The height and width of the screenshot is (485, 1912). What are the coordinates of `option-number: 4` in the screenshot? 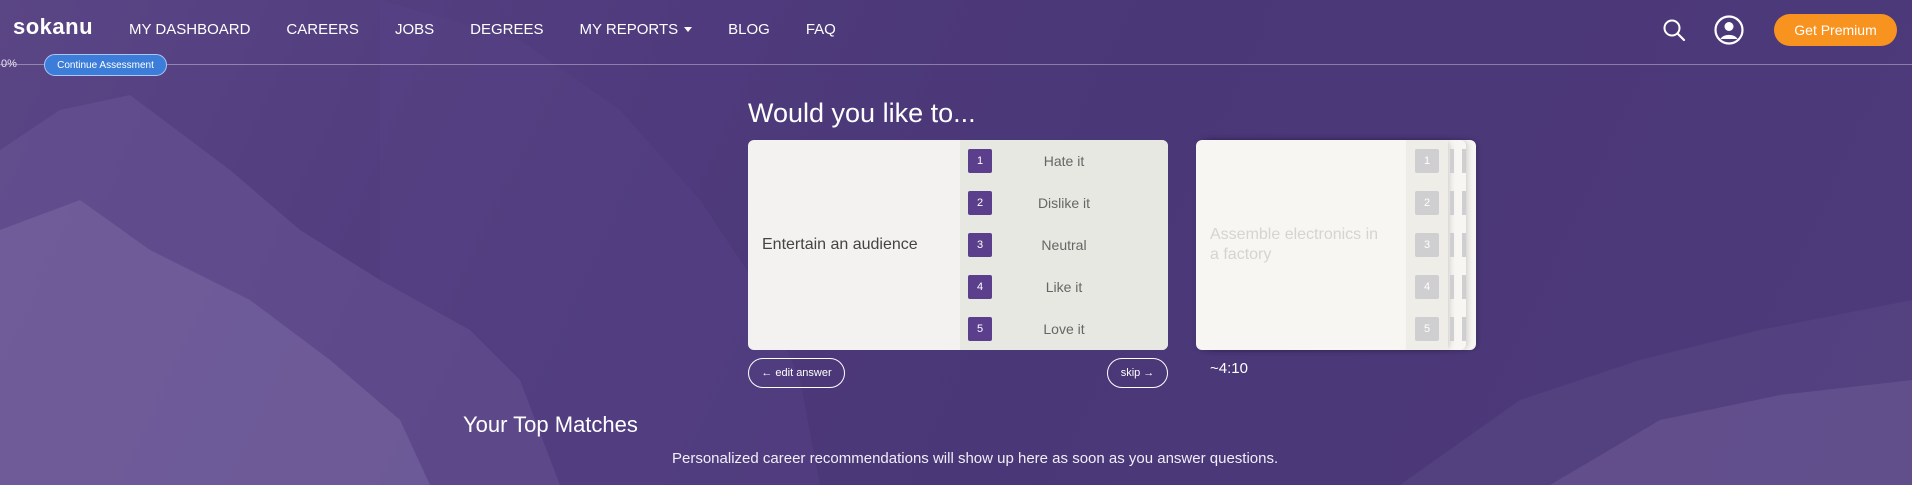 It's located at (980, 287).